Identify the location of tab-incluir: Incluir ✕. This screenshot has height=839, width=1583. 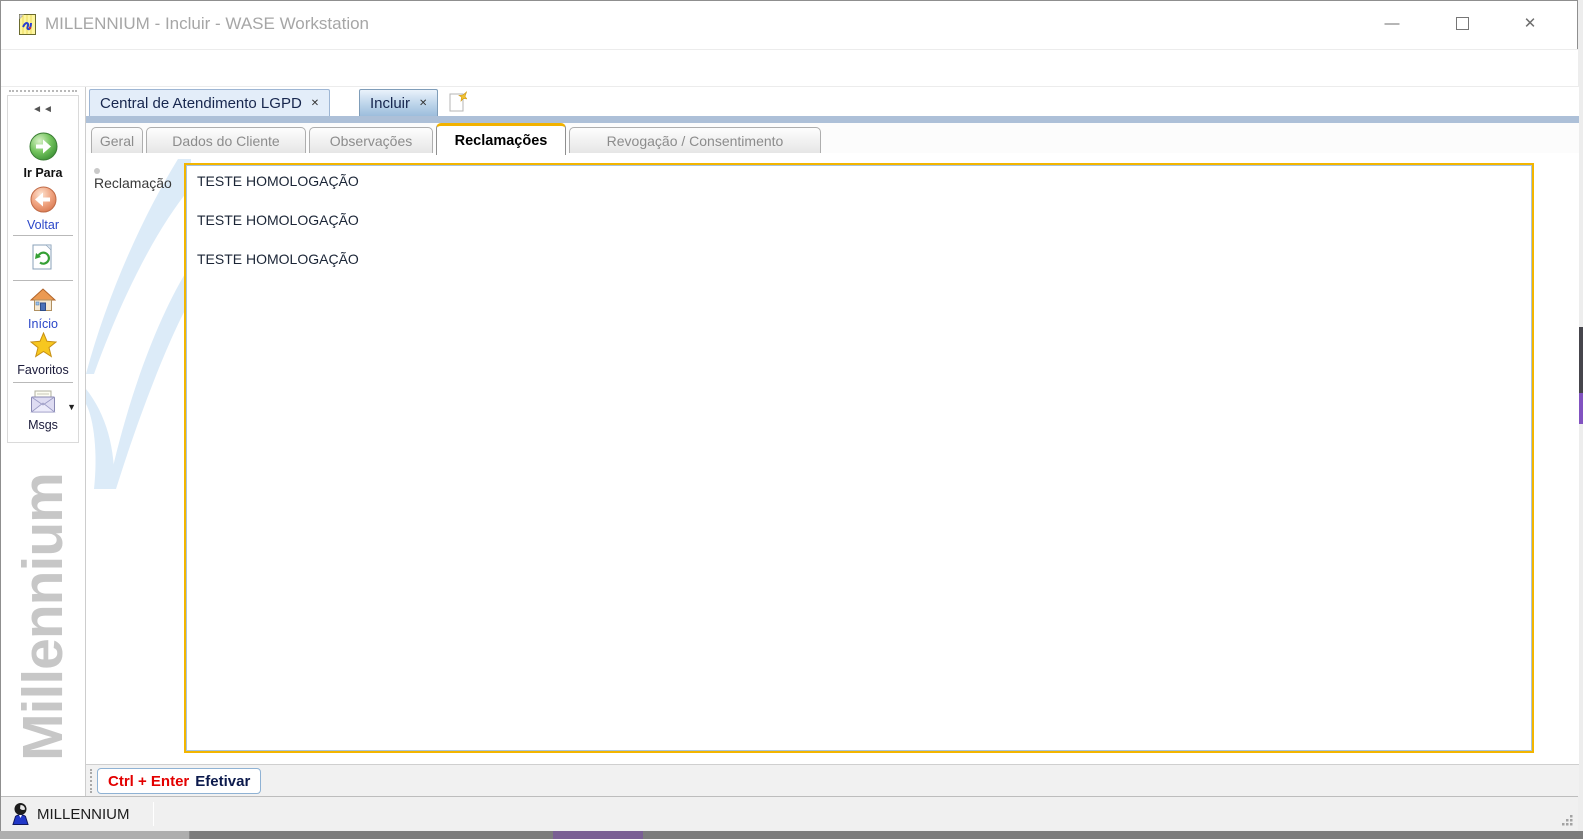
(399, 102).